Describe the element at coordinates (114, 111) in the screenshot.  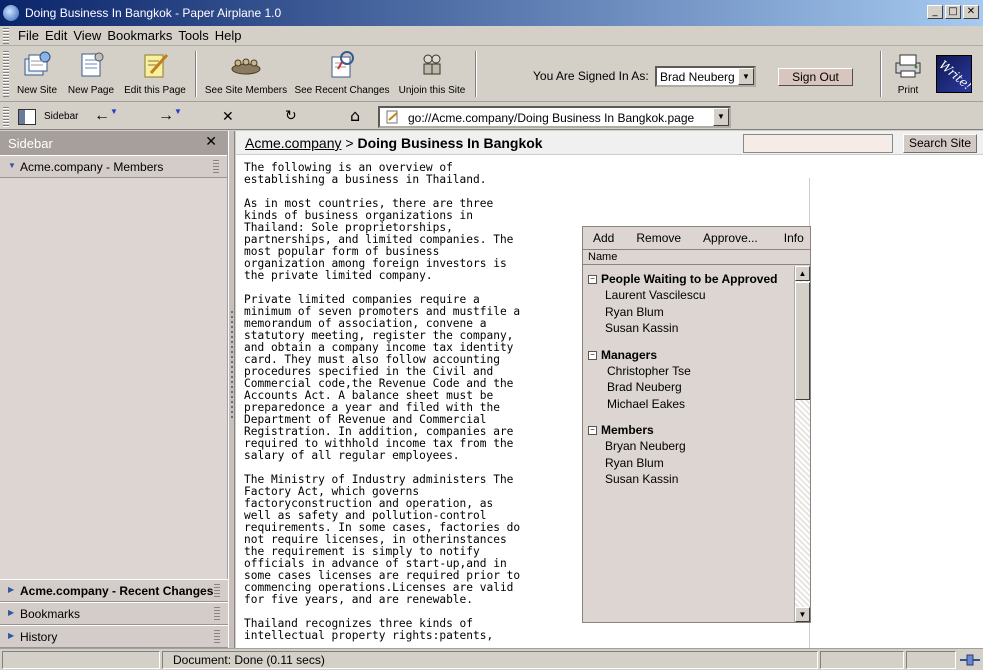
I see `back-history-chevron-icon: ▼` at that location.